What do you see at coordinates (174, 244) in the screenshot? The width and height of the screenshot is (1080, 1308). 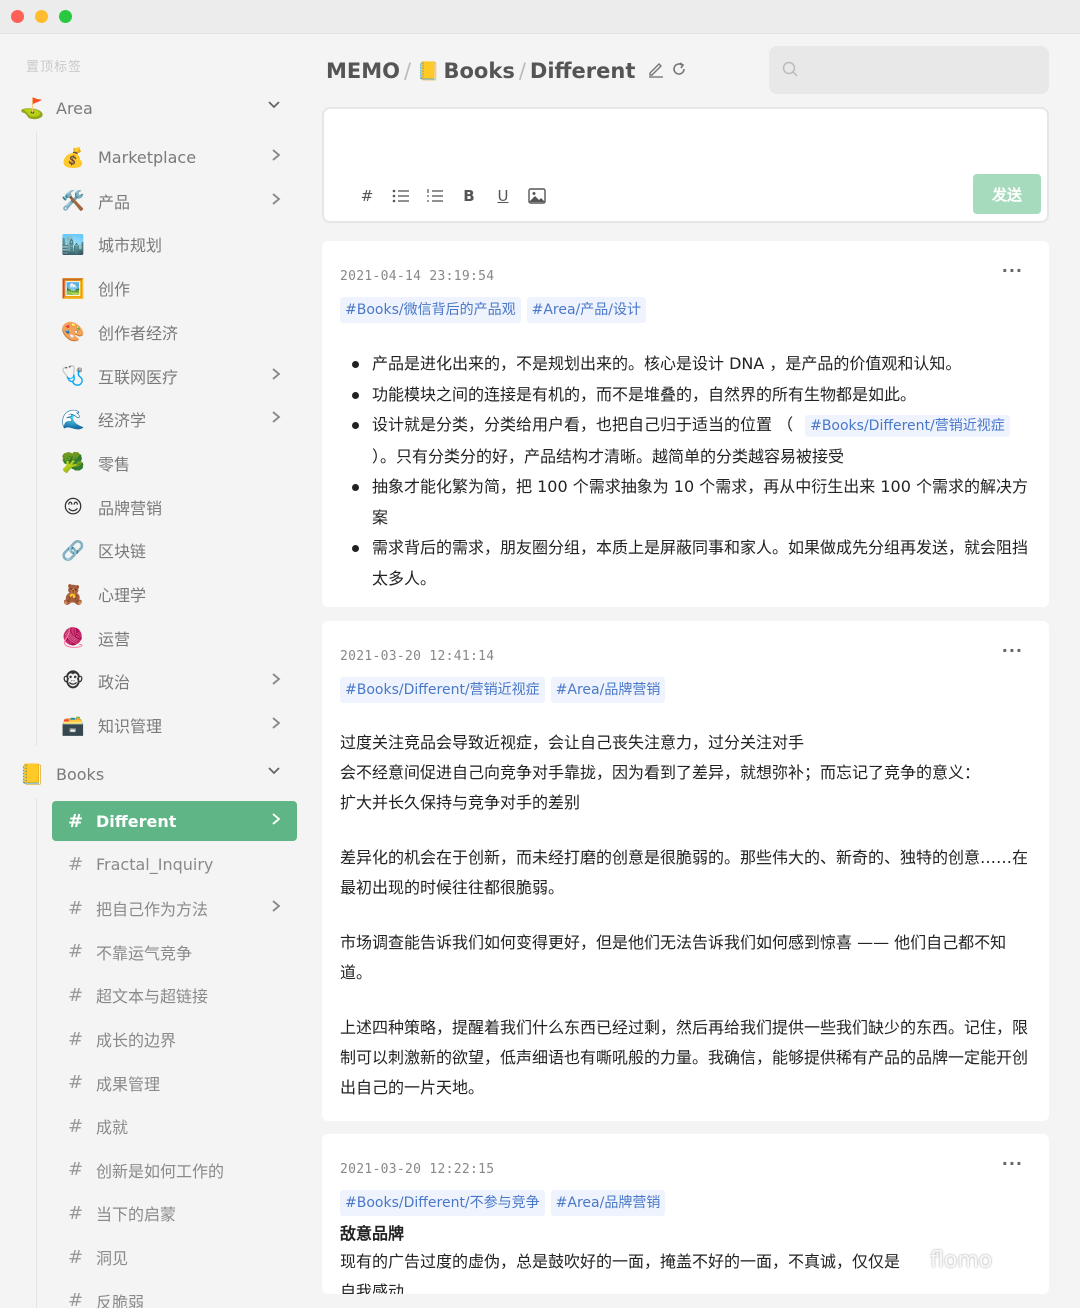 I see `sidebar-item-area: 🏙️ 城市规划` at bounding box center [174, 244].